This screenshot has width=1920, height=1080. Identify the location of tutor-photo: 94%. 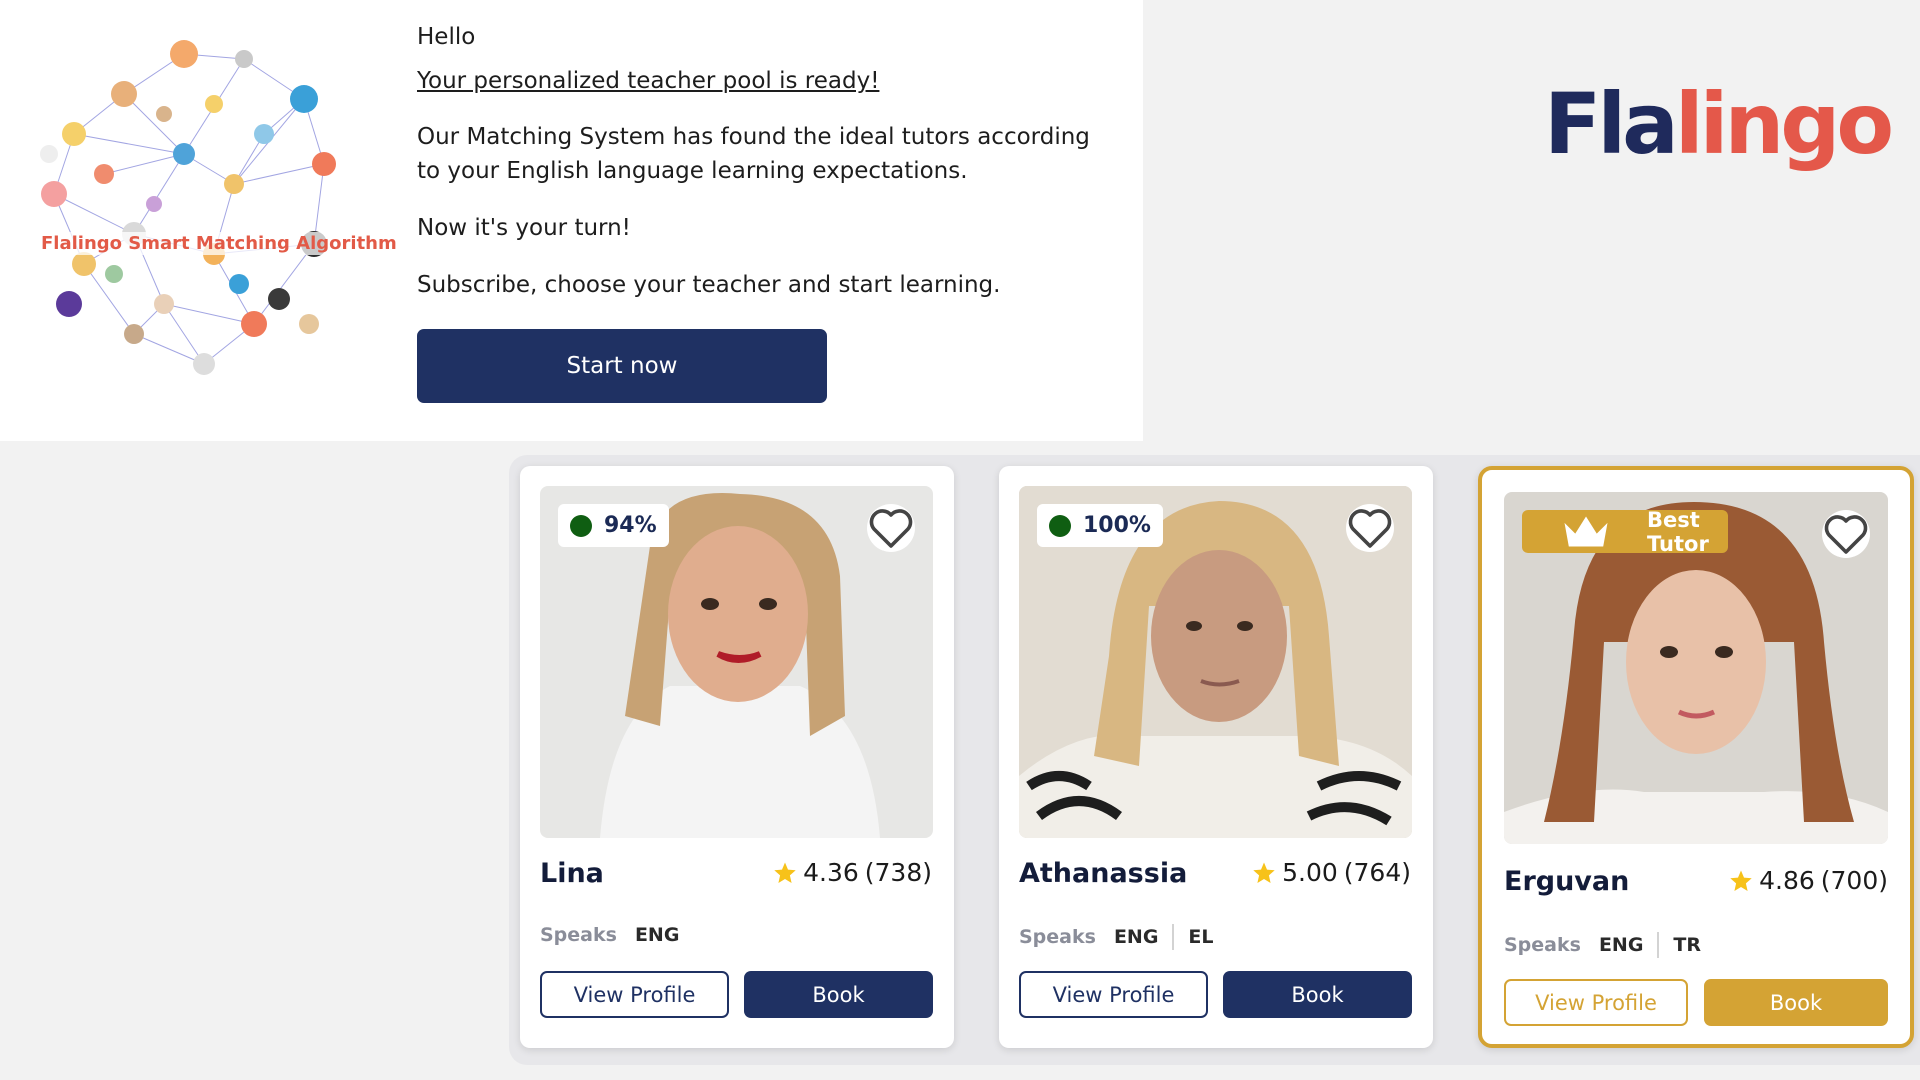
(736, 662).